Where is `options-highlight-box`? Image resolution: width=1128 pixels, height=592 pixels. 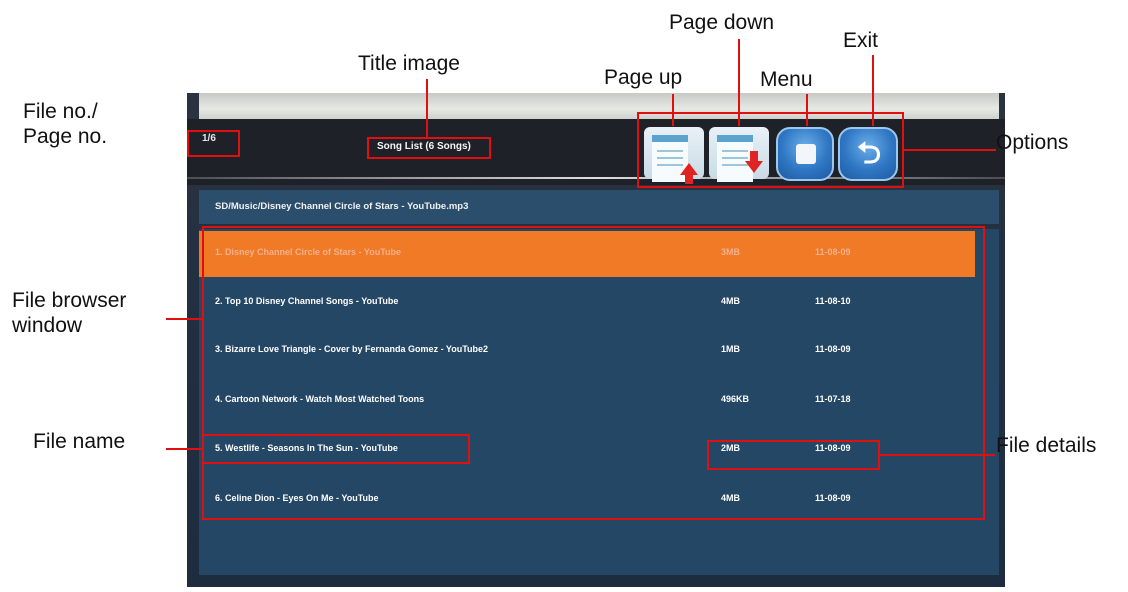 options-highlight-box is located at coordinates (770, 150).